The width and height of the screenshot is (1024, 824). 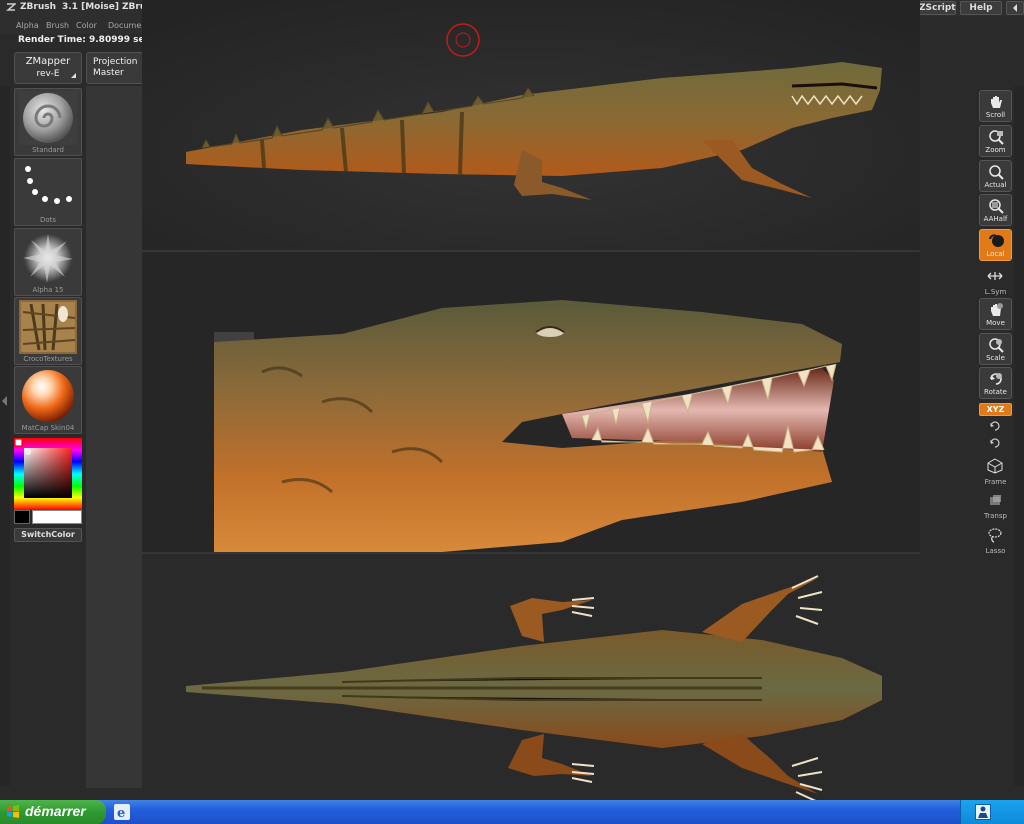 I want to click on rotate-z-icon, so click(x=995, y=443).